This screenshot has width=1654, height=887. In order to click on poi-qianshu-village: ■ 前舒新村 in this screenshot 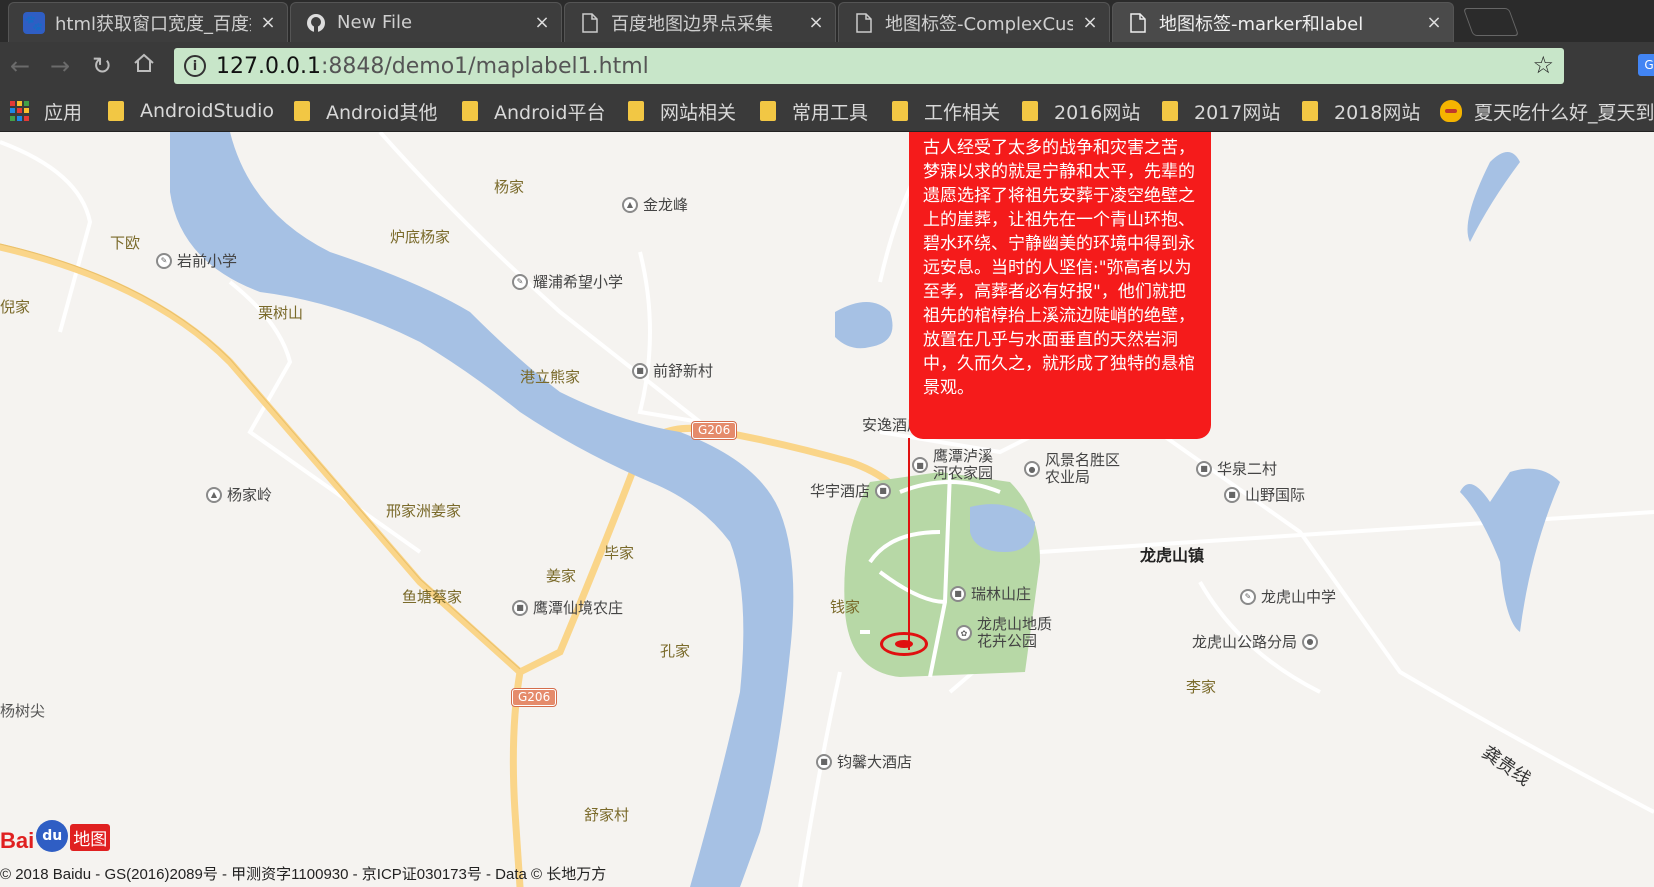, I will do `click(672, 370)`.